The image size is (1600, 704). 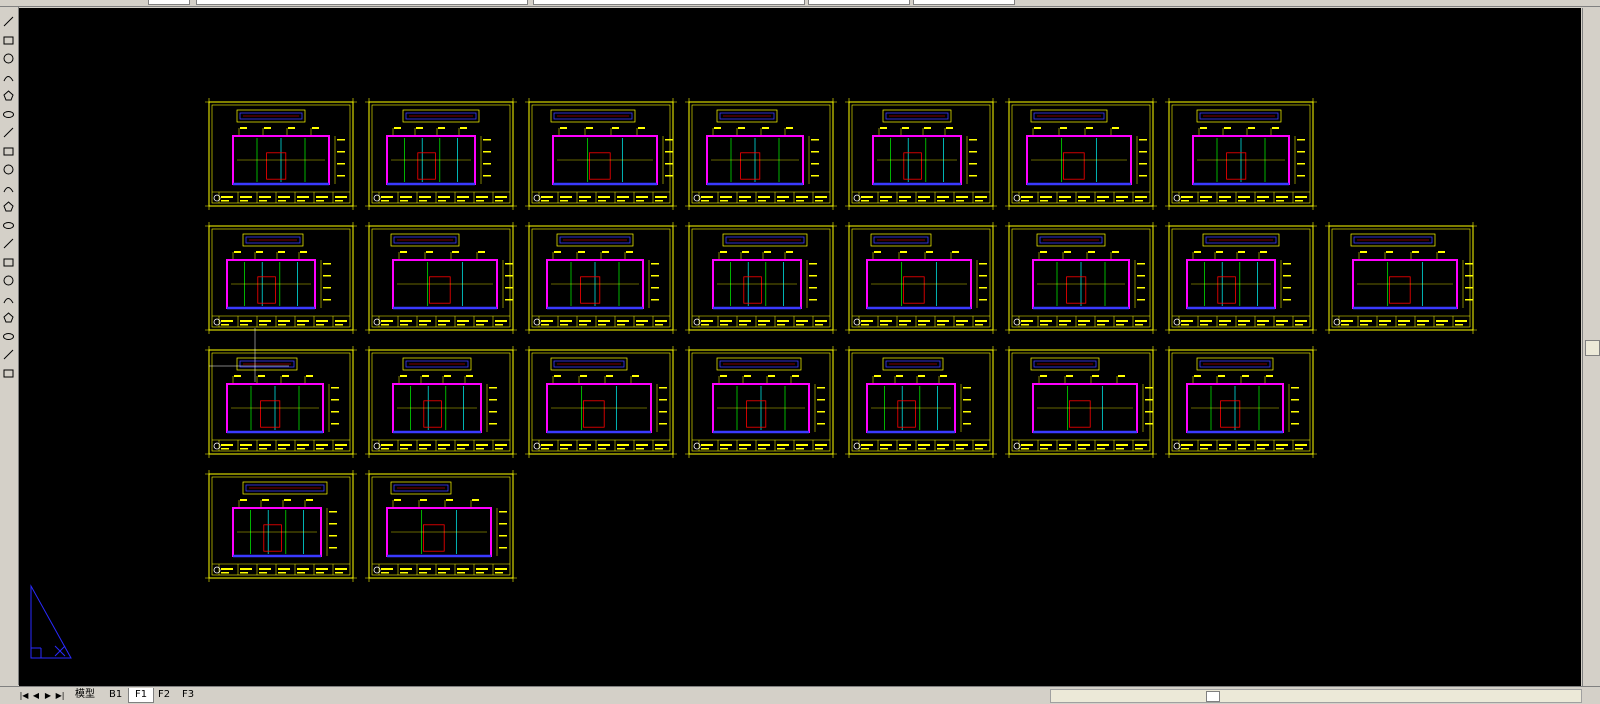 I want to click on tab-f3: F3, so click(x=188, y=695).